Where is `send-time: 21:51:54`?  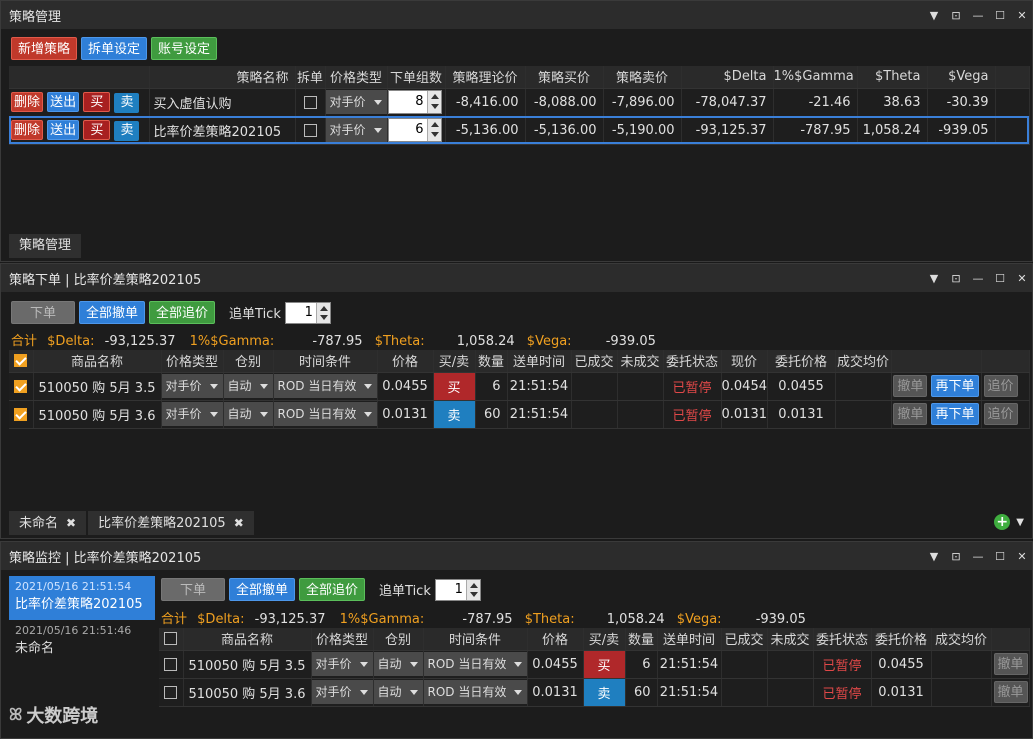
send-time: 21:51:54 is located at coordinates (539, 414).